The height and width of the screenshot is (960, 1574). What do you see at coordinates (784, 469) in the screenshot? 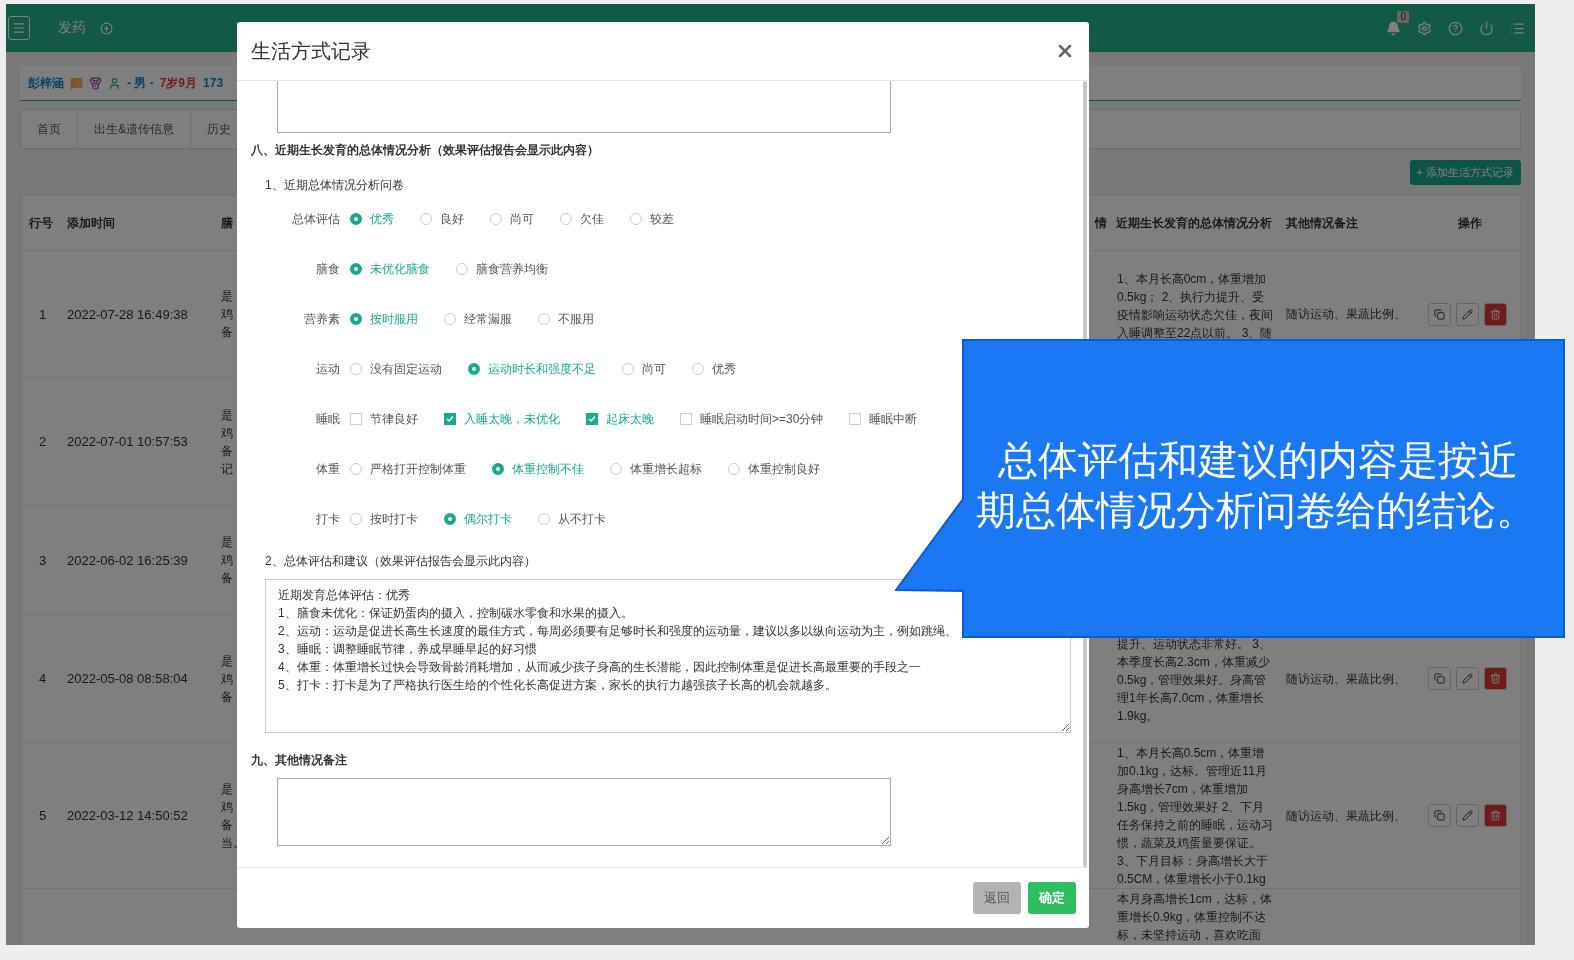
I see `option-label: 体重控制良好` at bounding box center [784, 469].